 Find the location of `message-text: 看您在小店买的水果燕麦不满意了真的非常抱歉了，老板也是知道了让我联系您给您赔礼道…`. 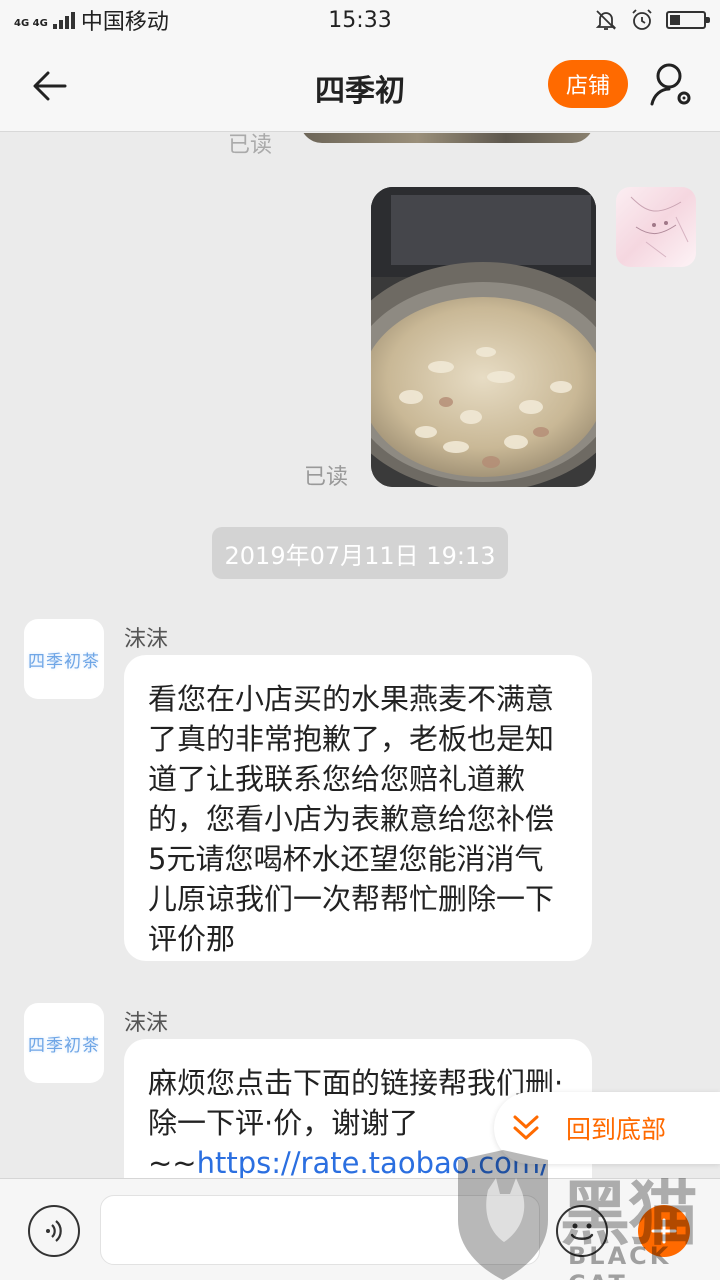

message-text: 看您在小店买的水果燕麦不满意了真的非常抱歉了，老板也是知道了让我联系您给您赔礼道… is located at coordinates (351, 819).